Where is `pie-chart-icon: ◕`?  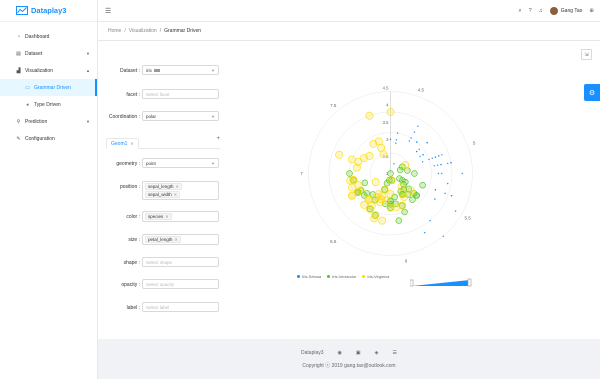
pie-chart-icon: ◕ is located at coordinates (27, 104).